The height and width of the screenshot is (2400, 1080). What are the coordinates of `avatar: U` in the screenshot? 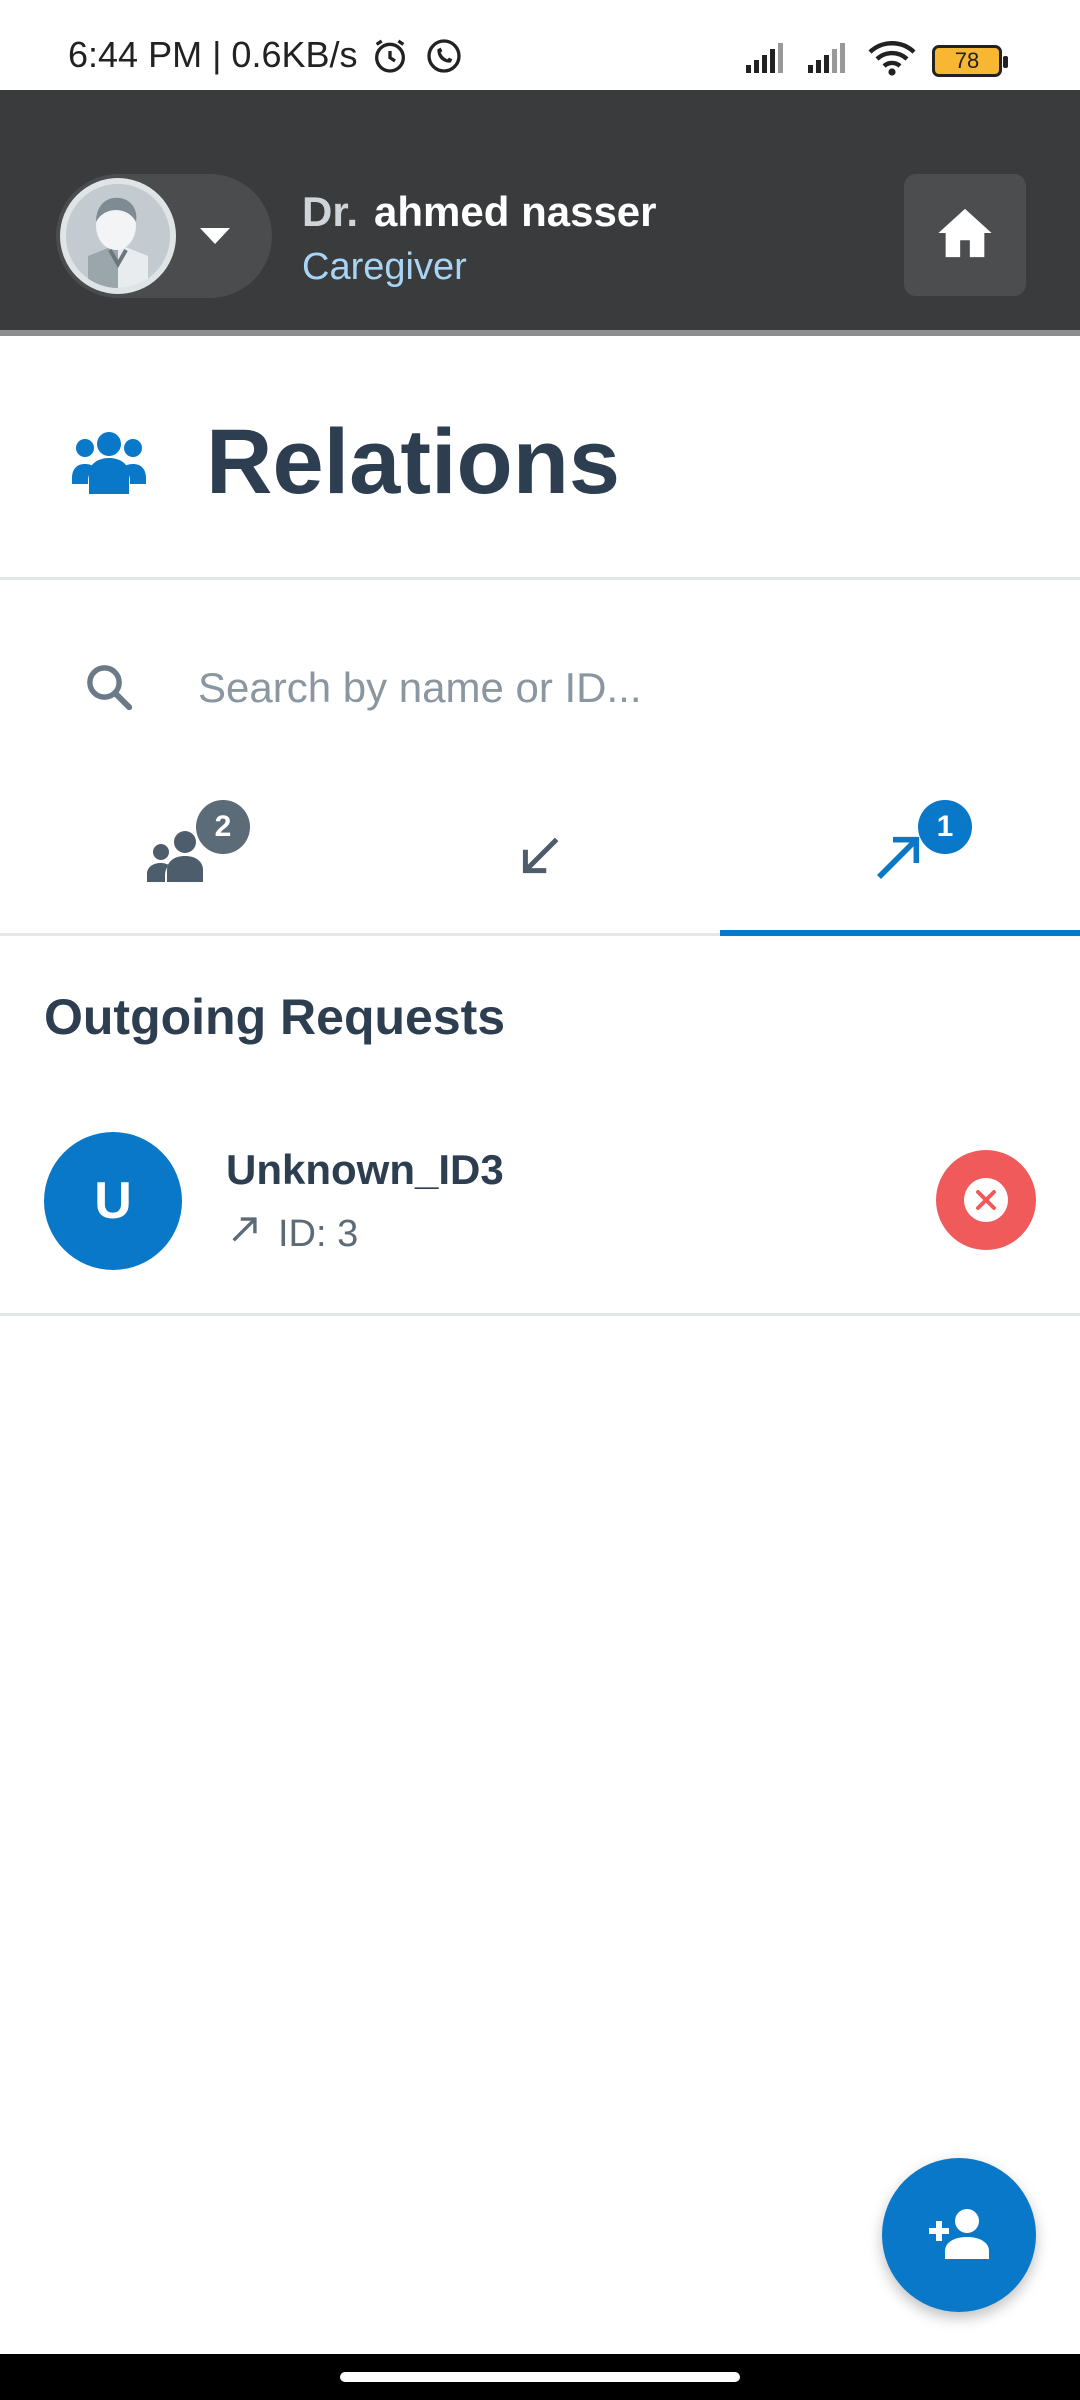 It's located at (113, 1201).